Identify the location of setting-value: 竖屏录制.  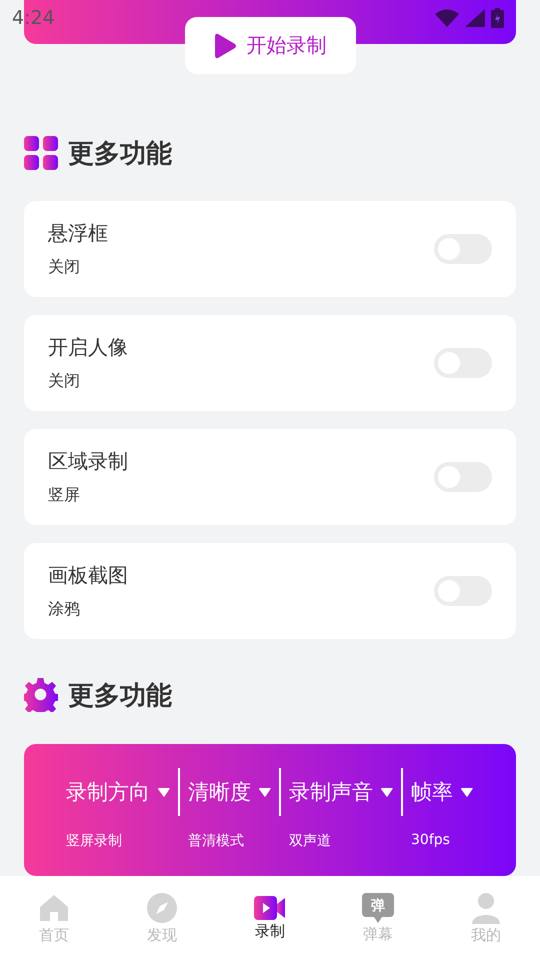
(94, 841).